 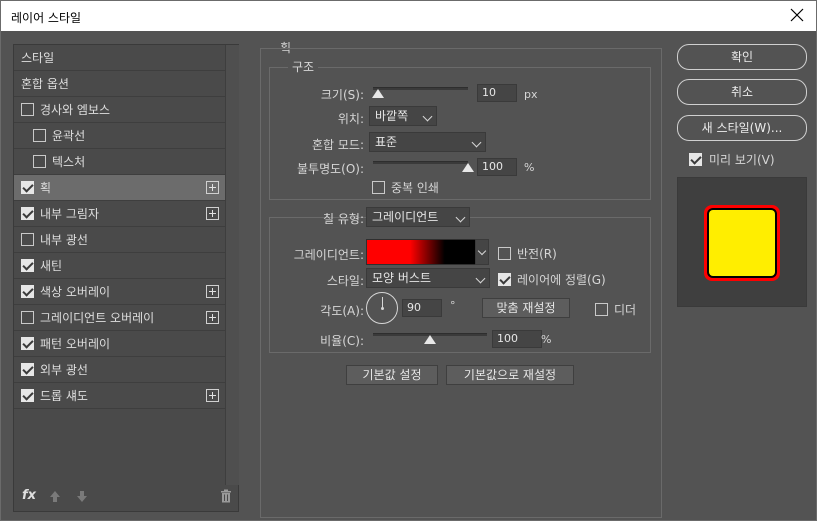 What do you see at coordinates (797, 15) in the screenshot?
I see `close-icon` at bounding box center [797, 15].